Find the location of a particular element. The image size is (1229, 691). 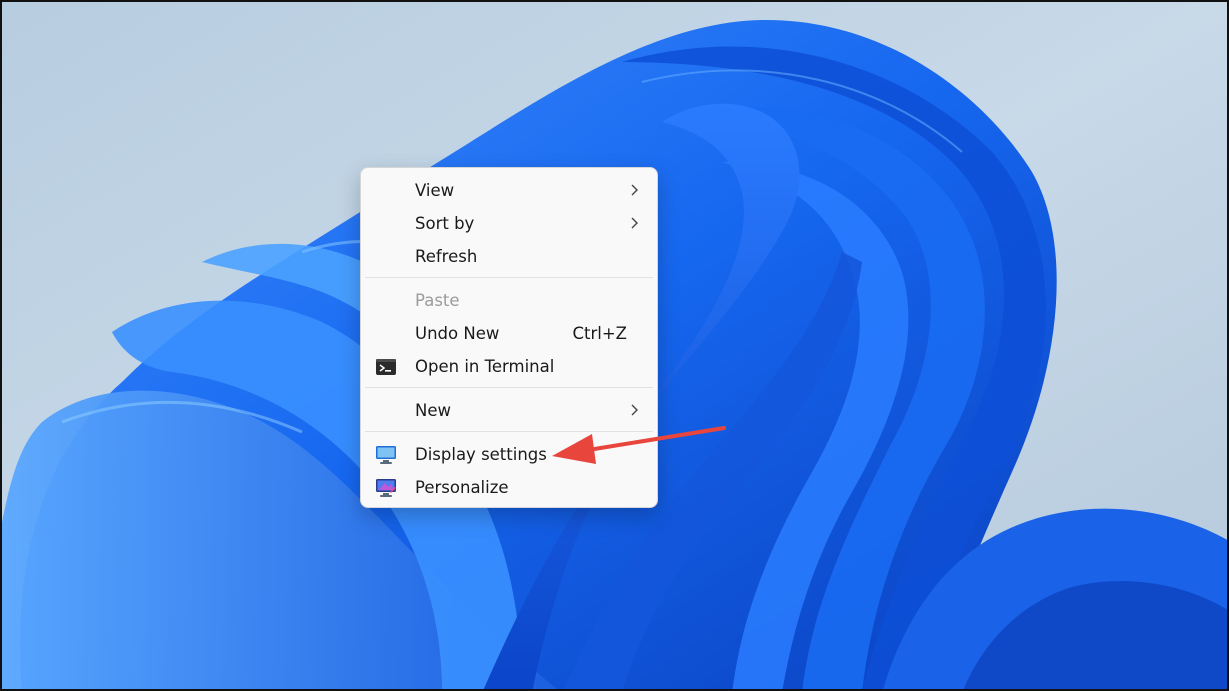

menu-item-label: Undo New is located at coordinates (457, 333).